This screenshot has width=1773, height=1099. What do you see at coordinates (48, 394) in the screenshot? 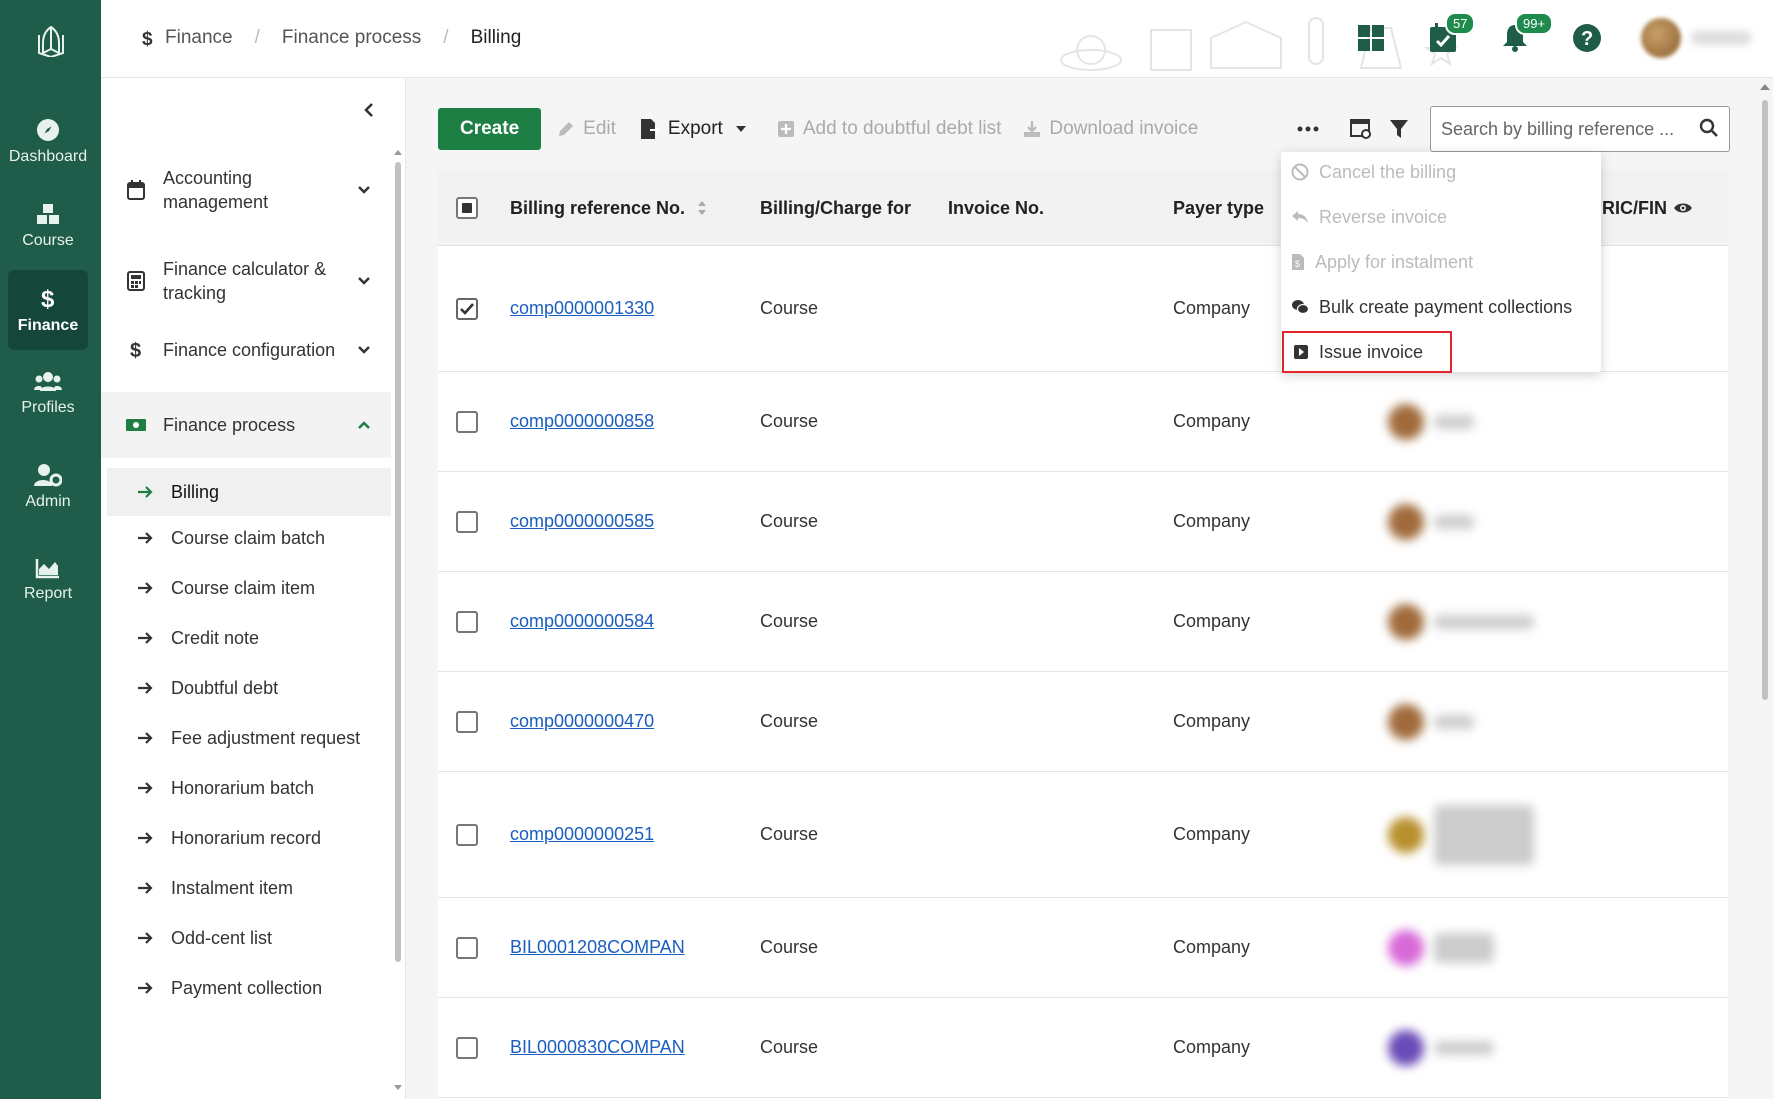
I see `rail-item-profiles: Profiles` at bounding box center [48, 394].